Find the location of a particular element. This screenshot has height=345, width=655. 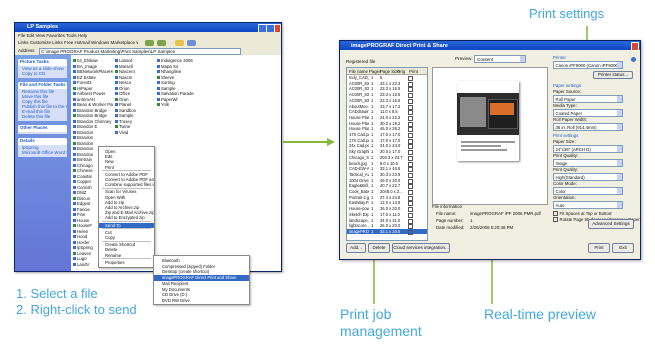

table-row: landscape.jpg1 34.0 x 31.0 is located at coordinates (387, 221).